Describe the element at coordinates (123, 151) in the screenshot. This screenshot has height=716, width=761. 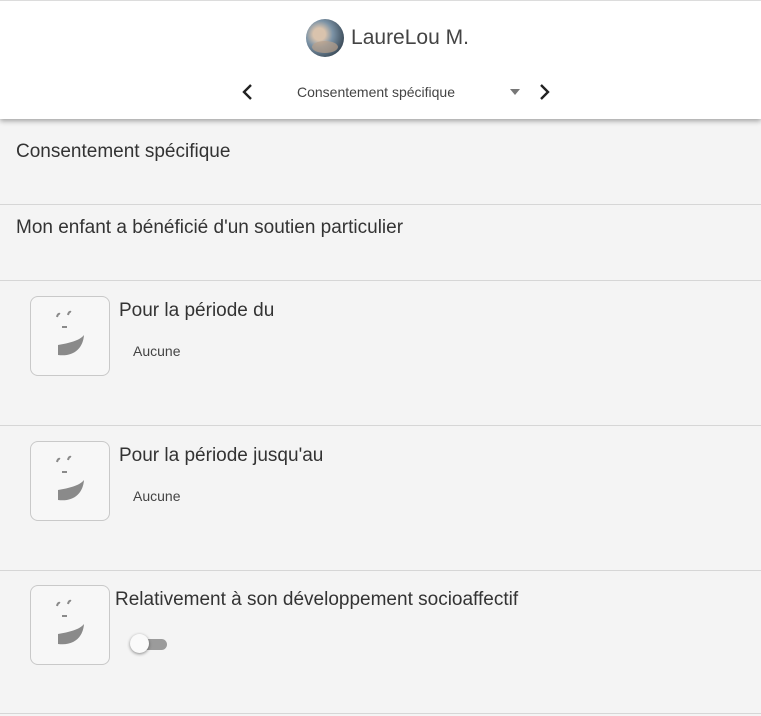
I see `section-title: Consentement spécifique` at that location.